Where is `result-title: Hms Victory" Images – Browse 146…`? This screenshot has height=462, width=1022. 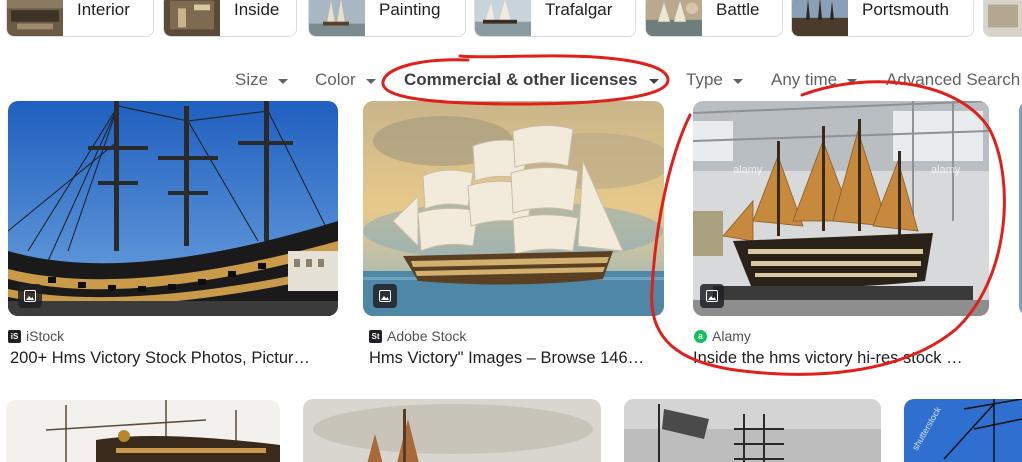
result-title: Hms Victory" Images – Browse 146… is located at coordinates (516, 358).